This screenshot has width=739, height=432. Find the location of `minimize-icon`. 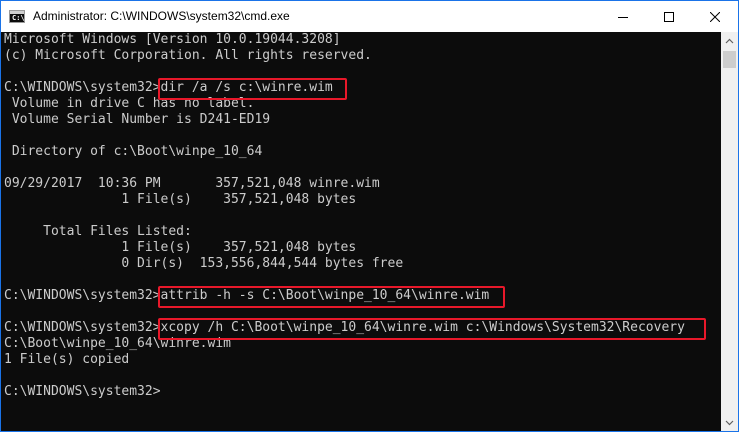

minimize-icon is located at coordinates (623, 17).